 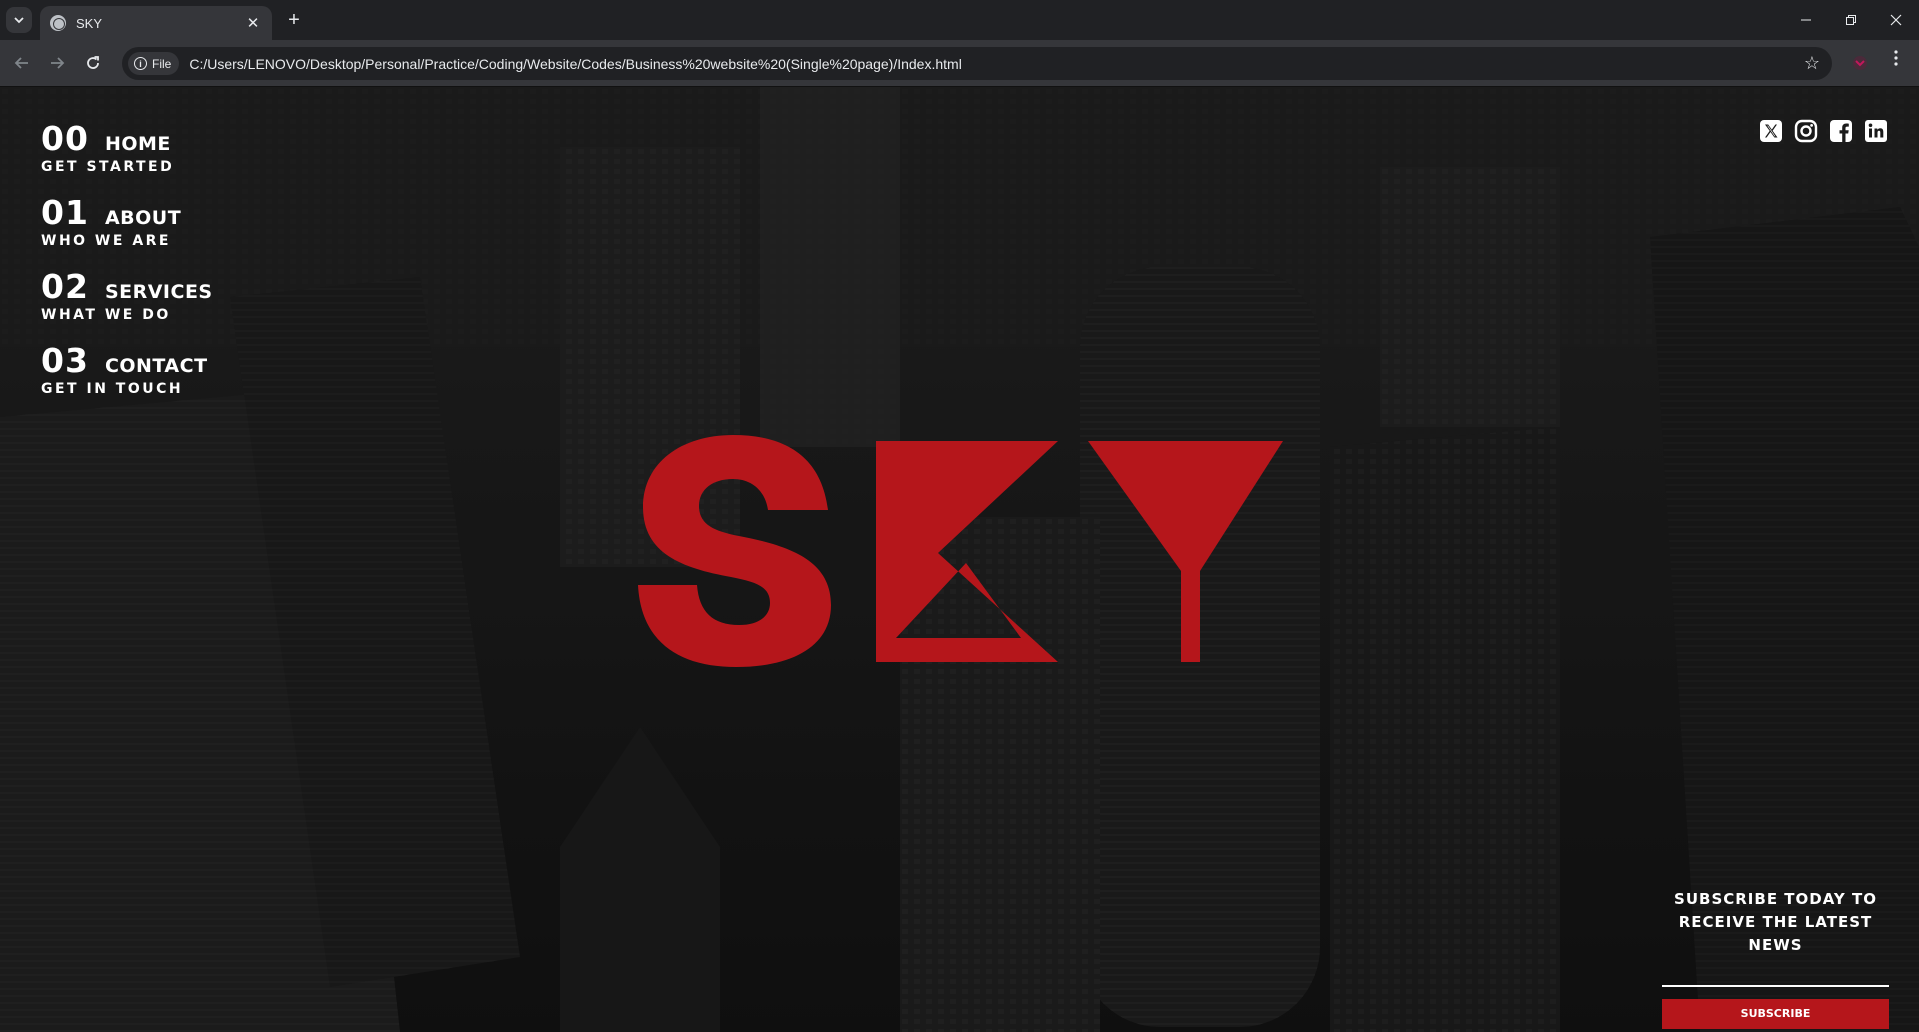 I want to click on subscribe-email-input, so click(x=1775, y=980).